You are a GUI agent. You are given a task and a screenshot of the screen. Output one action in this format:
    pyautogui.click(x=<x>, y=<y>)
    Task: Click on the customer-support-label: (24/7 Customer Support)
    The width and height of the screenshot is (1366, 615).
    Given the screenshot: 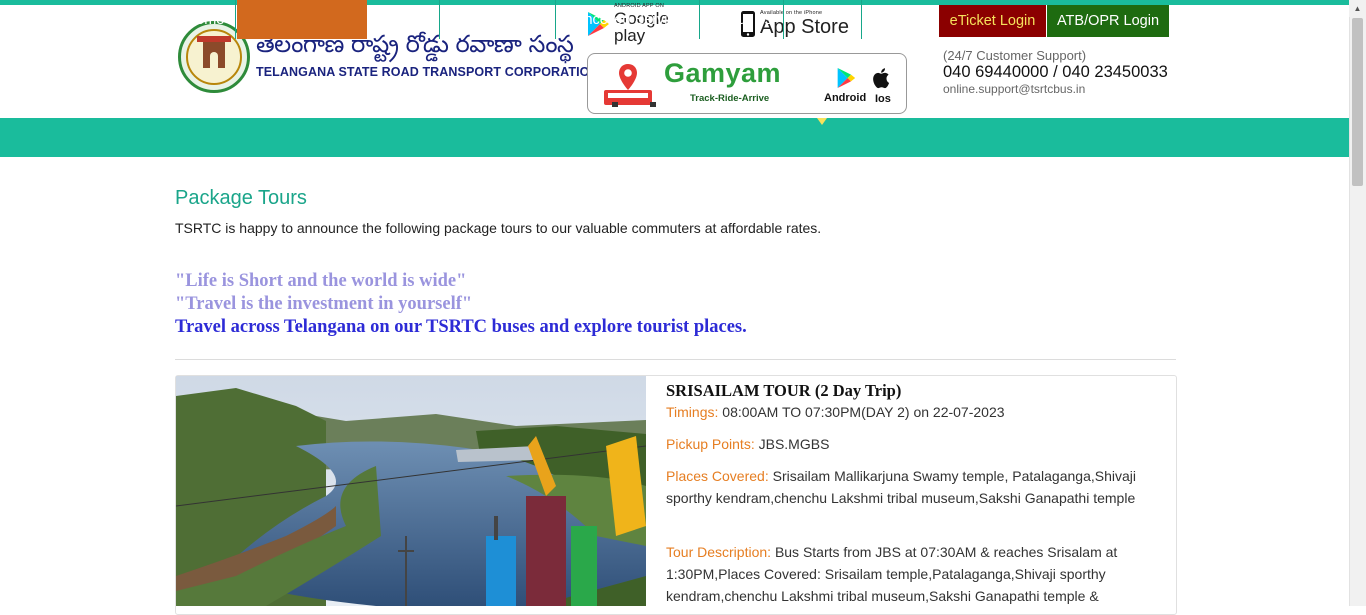 What is the action you would take?
    pyautogui.click(x=1015, y=55)
    